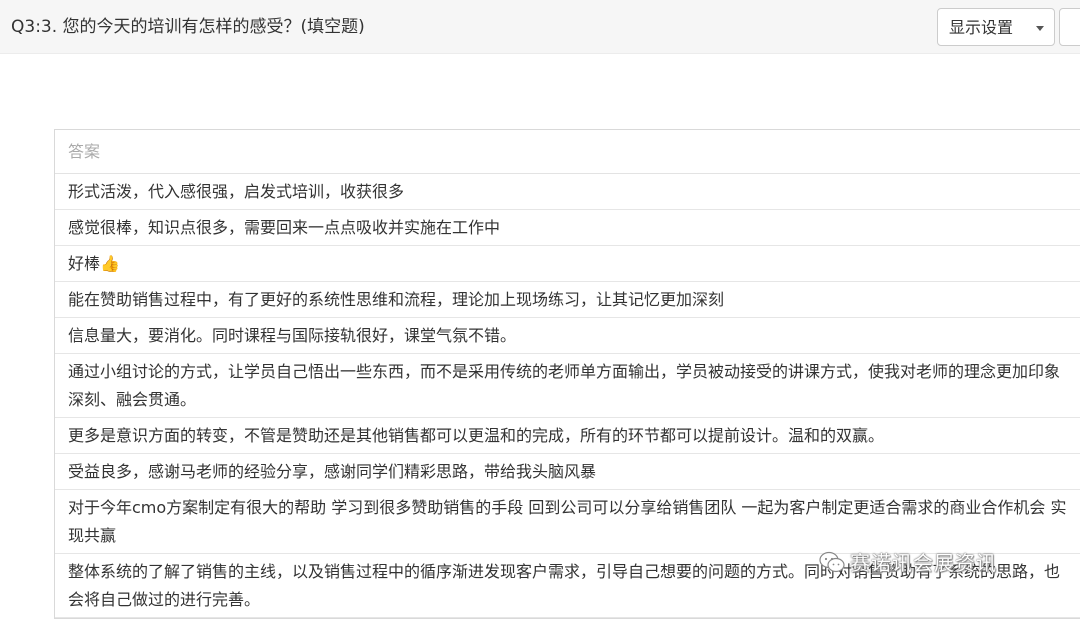 Image resolution: width=1080 pixels, height=619 pixels. I want to click on answer-text: 感觉很棒，知识点很多，需要回来一点点吸收并实施在工作中, so click(284, 227).